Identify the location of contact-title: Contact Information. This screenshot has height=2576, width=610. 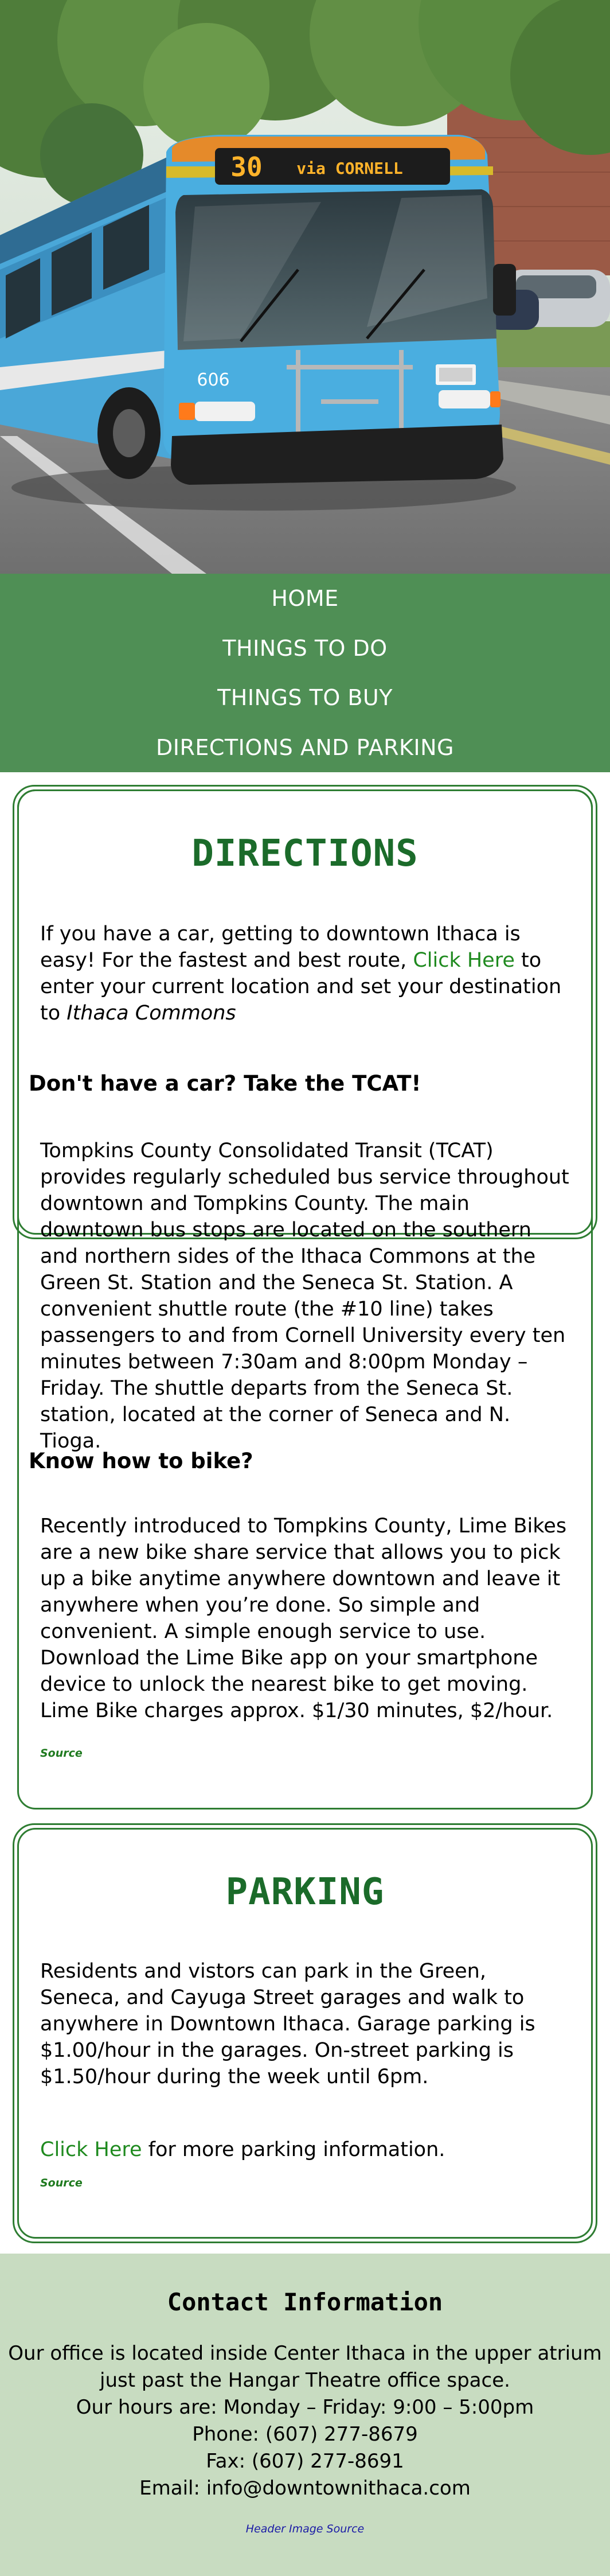
(305, 2302).